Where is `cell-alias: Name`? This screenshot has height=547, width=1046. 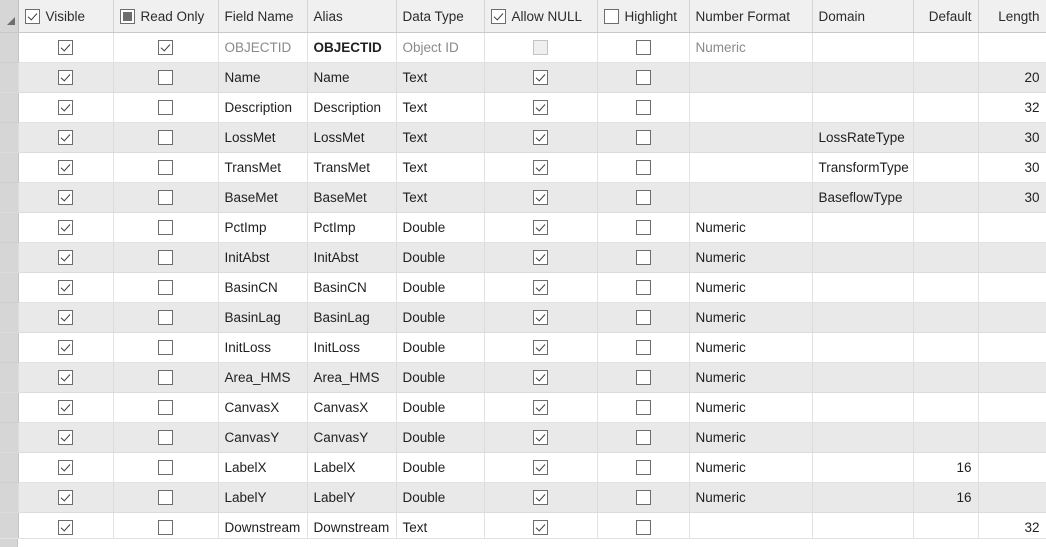
cell-alias: Name is located at coordinates (352, 77).